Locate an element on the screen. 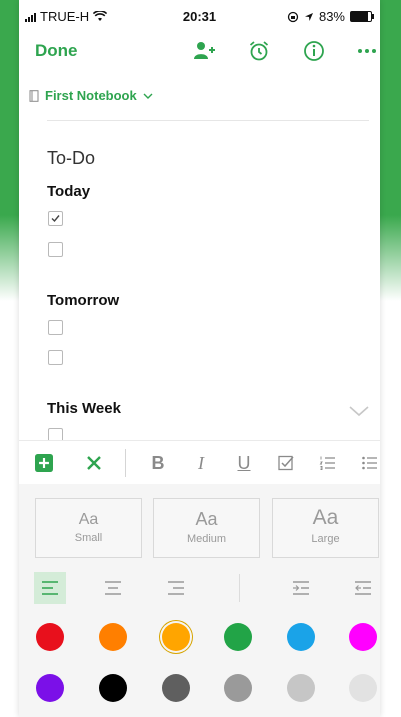  bold-button: B is located at coordinates (158, 463).